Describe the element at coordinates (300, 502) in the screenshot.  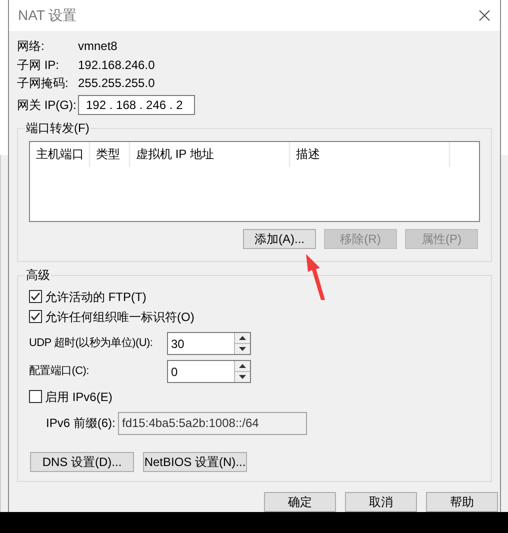
I see `button: 确定` at that location.